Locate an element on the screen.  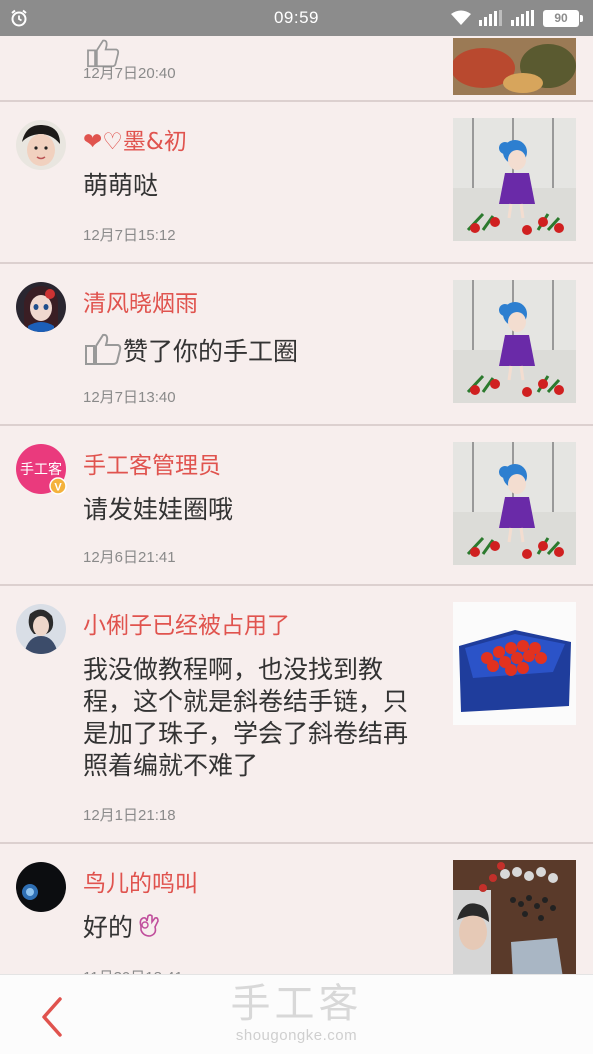
comment-text: 好的 is located at coordinates (123, 928).